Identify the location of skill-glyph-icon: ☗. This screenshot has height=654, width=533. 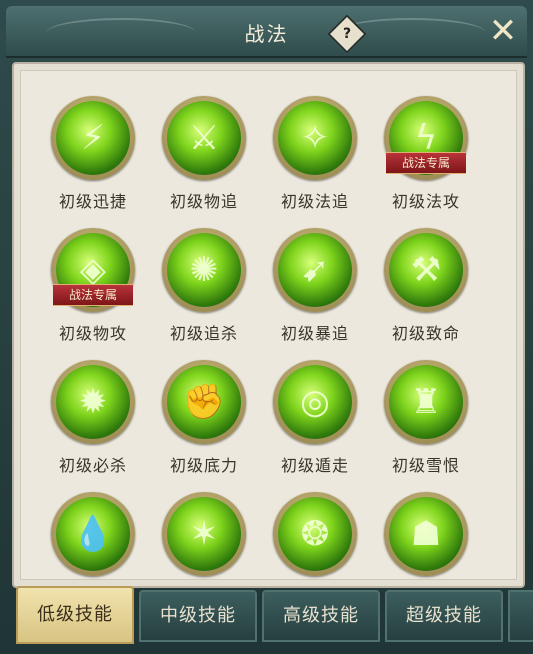
(426, 534).